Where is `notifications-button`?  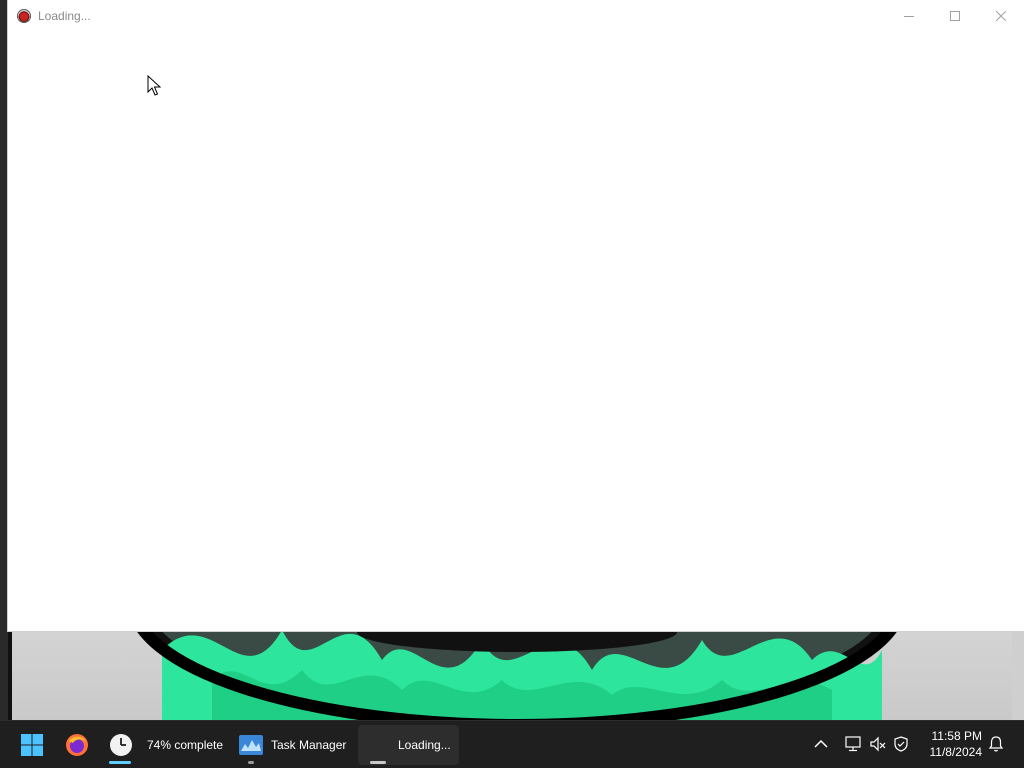 notifications-button is located at coordinates (996, 744).